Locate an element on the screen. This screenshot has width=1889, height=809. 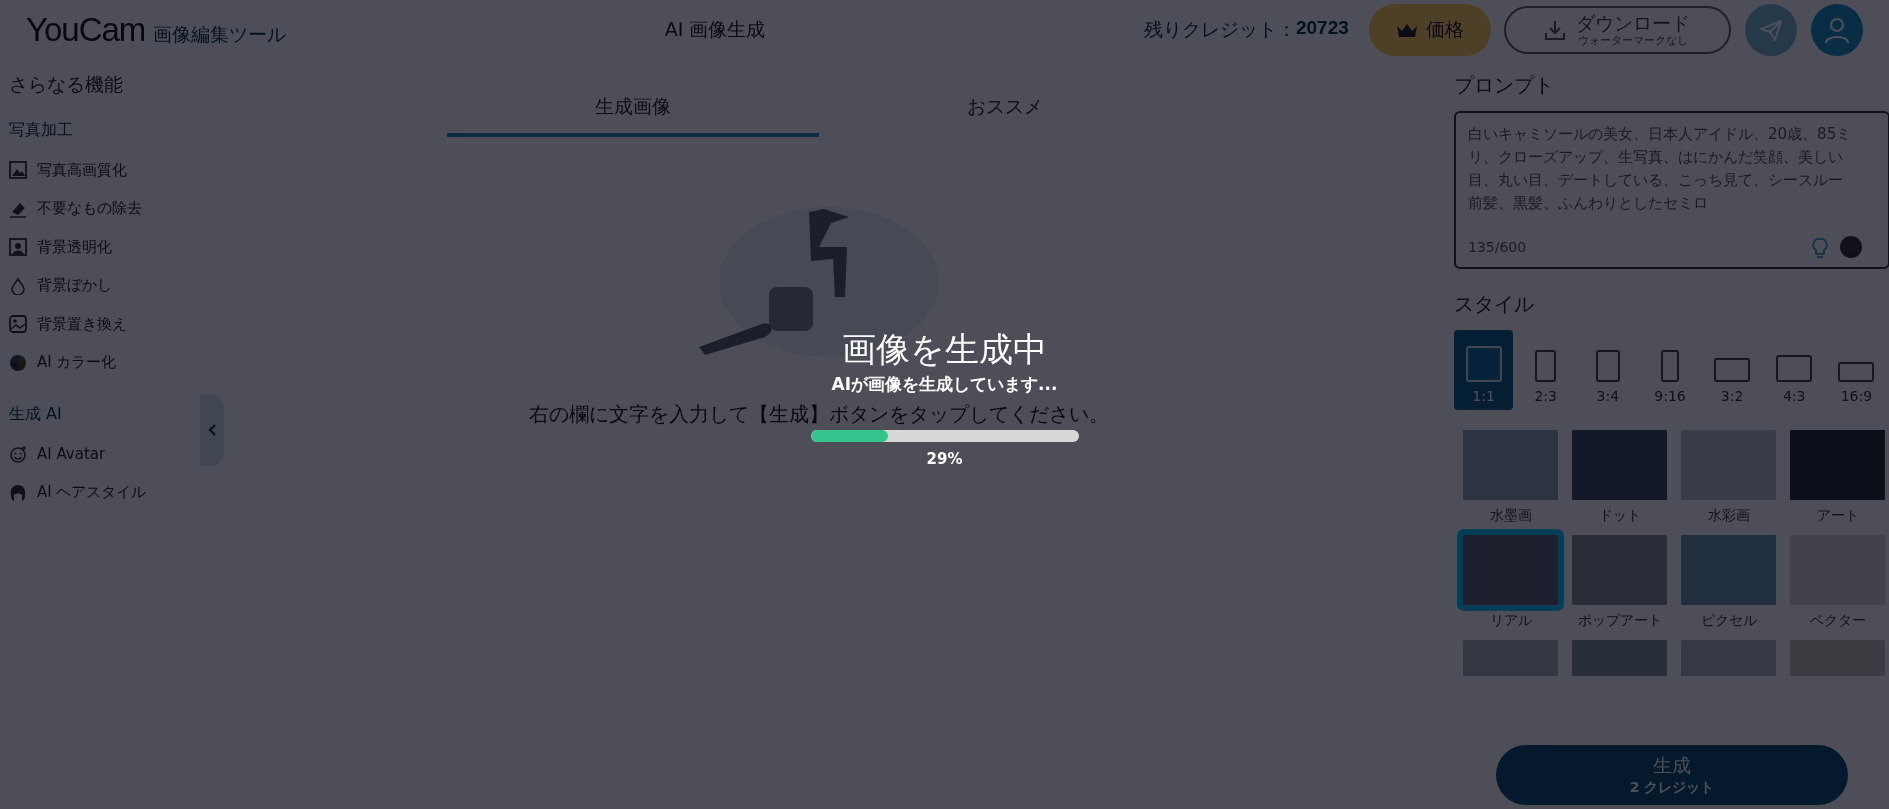
progress-percentage: 29% is located at coordinates (944, 459).